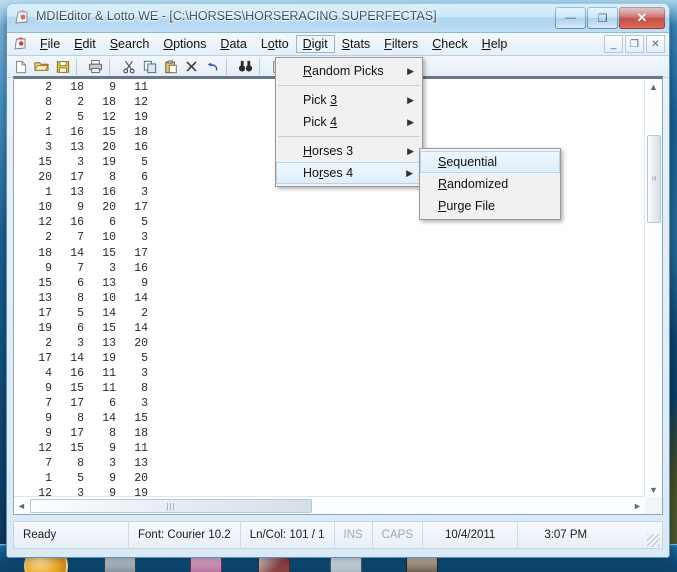 This screenshot has width=677, height=572. Describe the element at coordinates (602, 18) in the screenshot. I see `maximize-button: ❐` at that location.